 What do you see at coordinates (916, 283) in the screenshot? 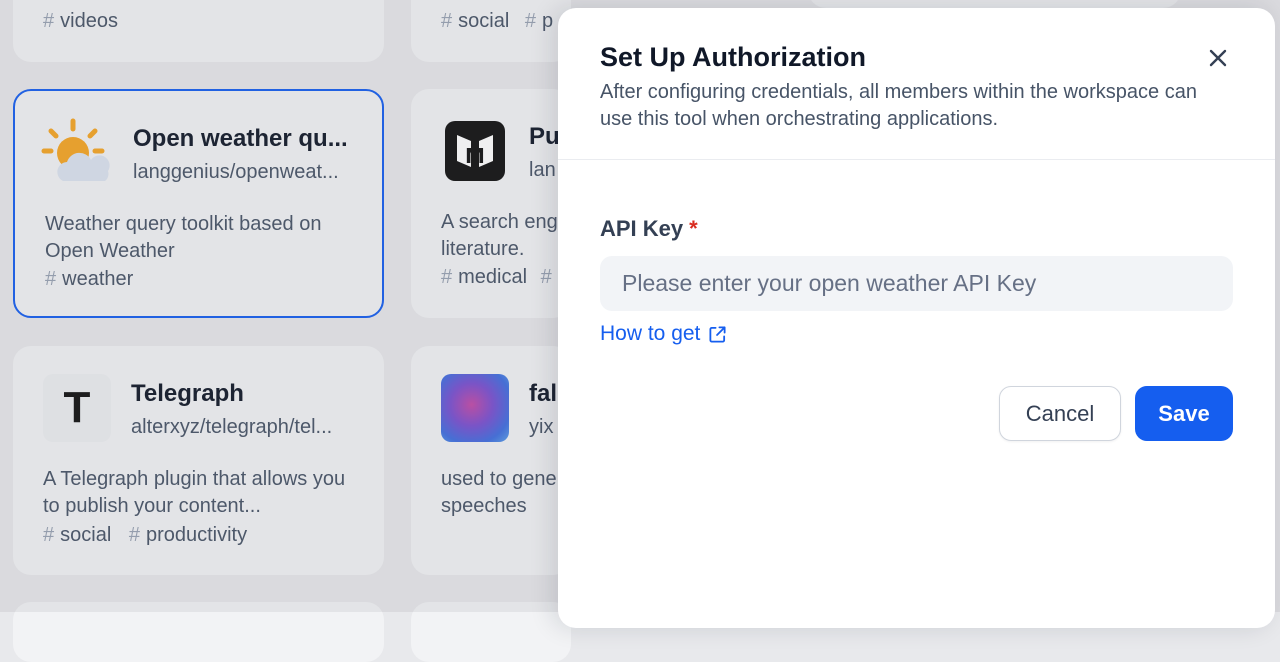
I see `api-key-input` at bounding box center [916, 283].